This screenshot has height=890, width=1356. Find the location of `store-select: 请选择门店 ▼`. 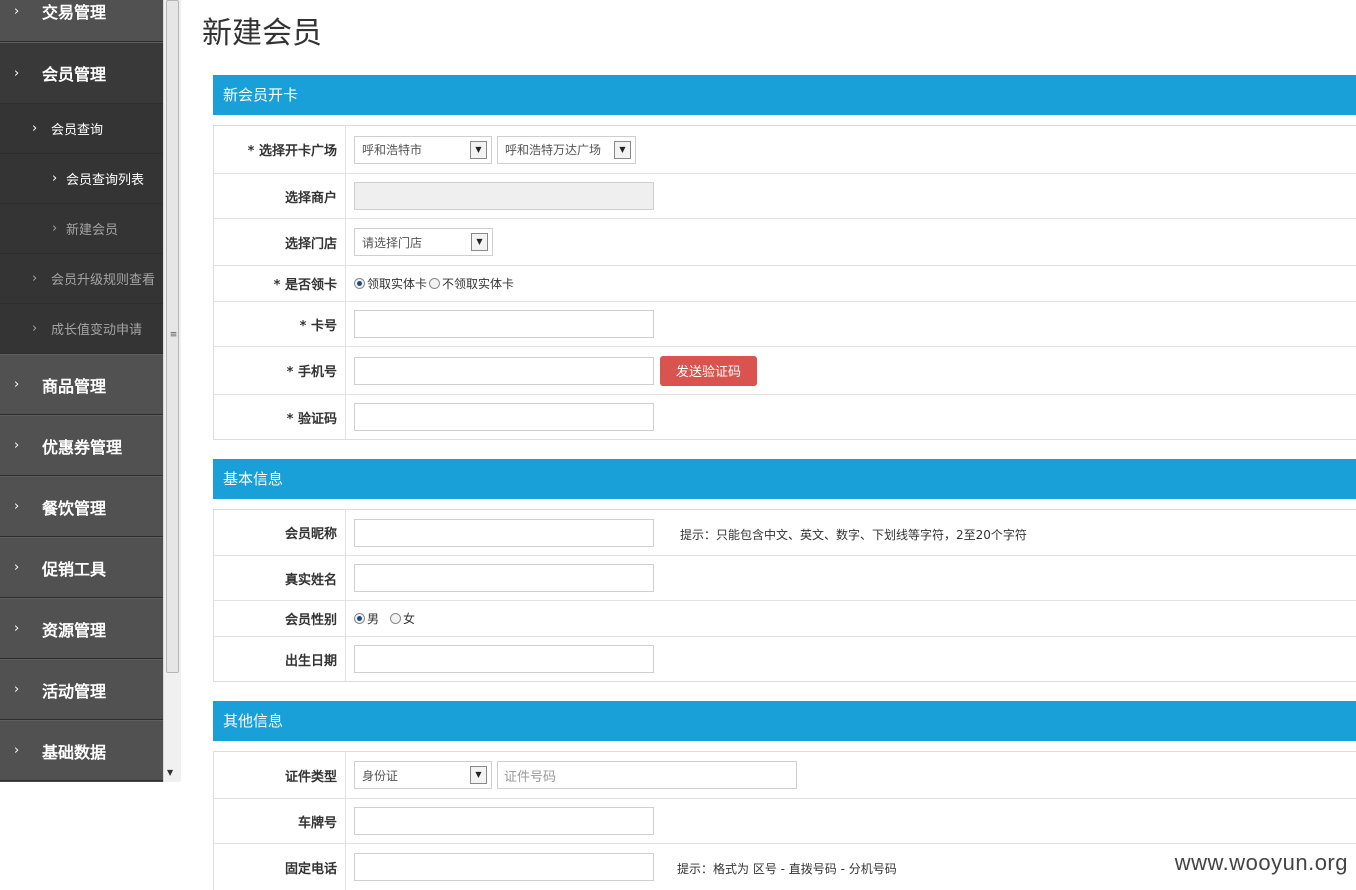

store-select: 请选择门店 ▼ is located at coordinates (423, 242).